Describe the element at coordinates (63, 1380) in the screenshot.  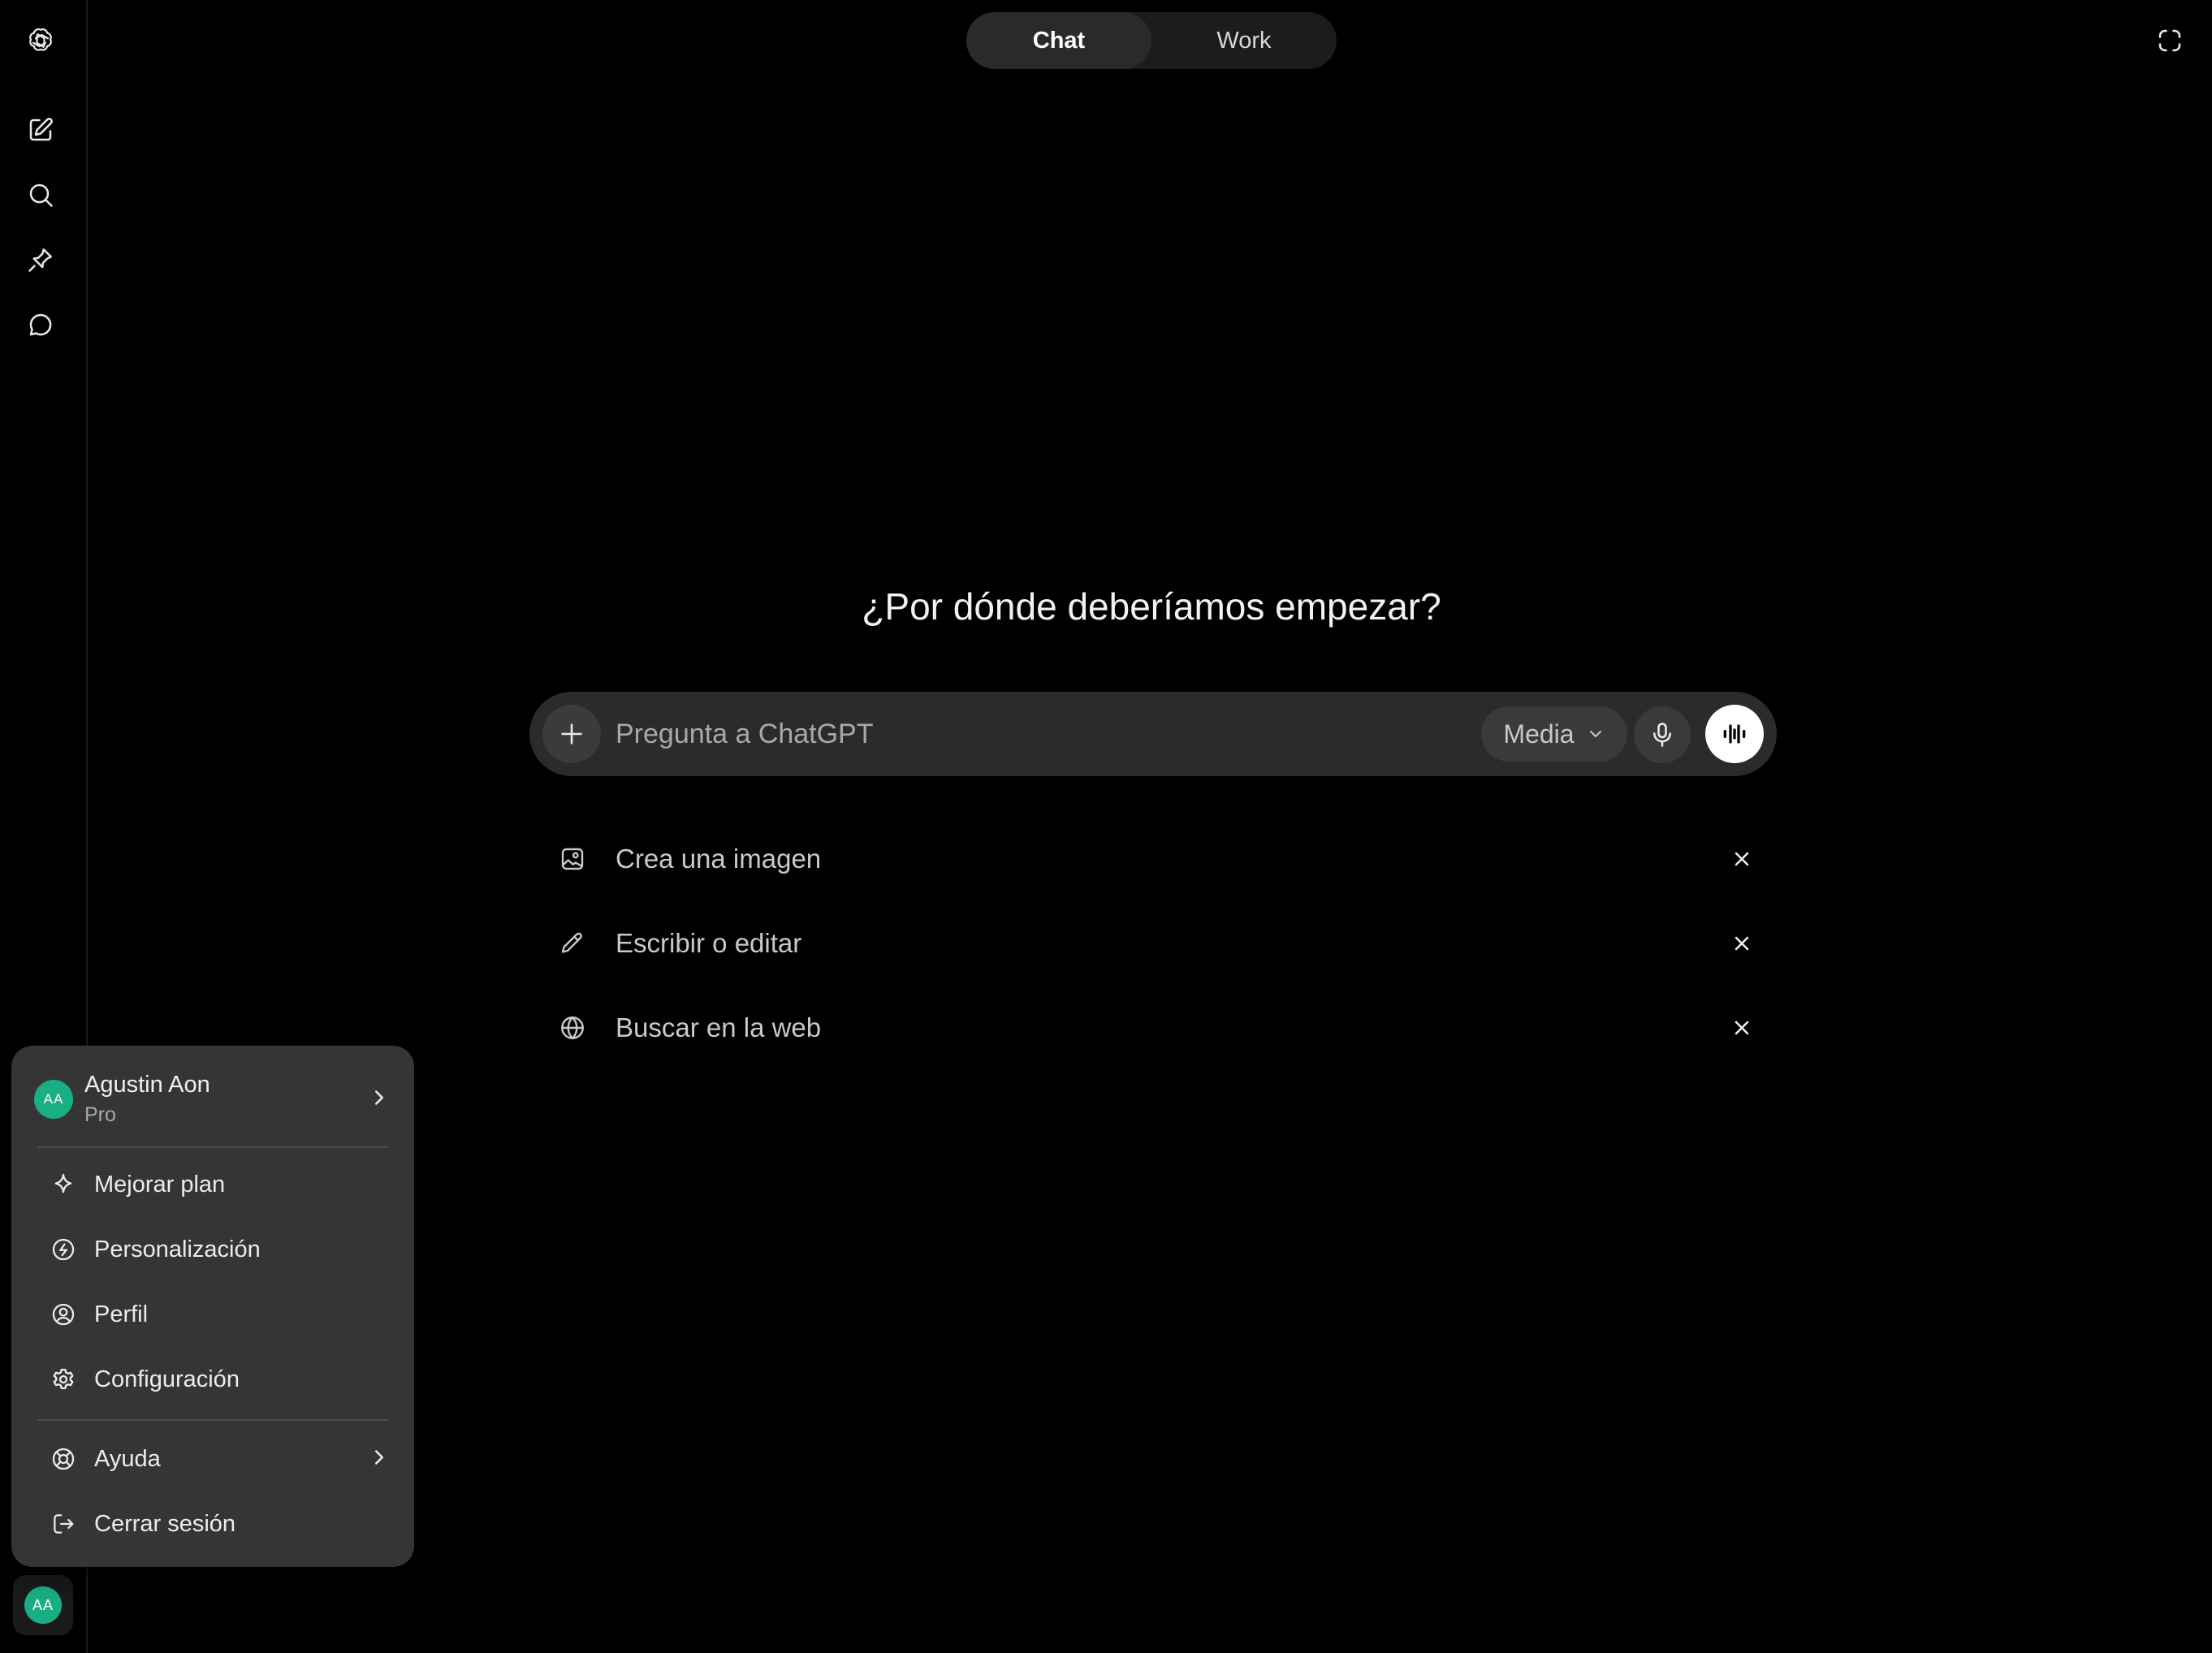
I see `gear-icon` at that location.